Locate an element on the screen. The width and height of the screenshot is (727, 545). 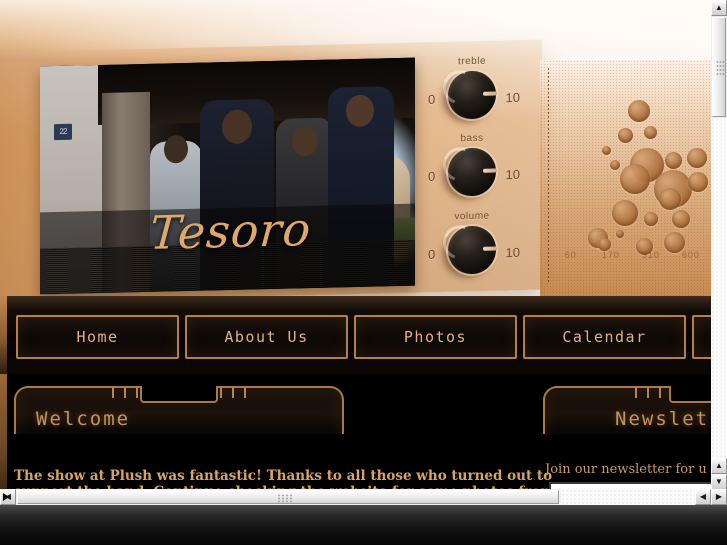
scroll-up-button-secondary: ▲ is located at coordinates (719, 466).